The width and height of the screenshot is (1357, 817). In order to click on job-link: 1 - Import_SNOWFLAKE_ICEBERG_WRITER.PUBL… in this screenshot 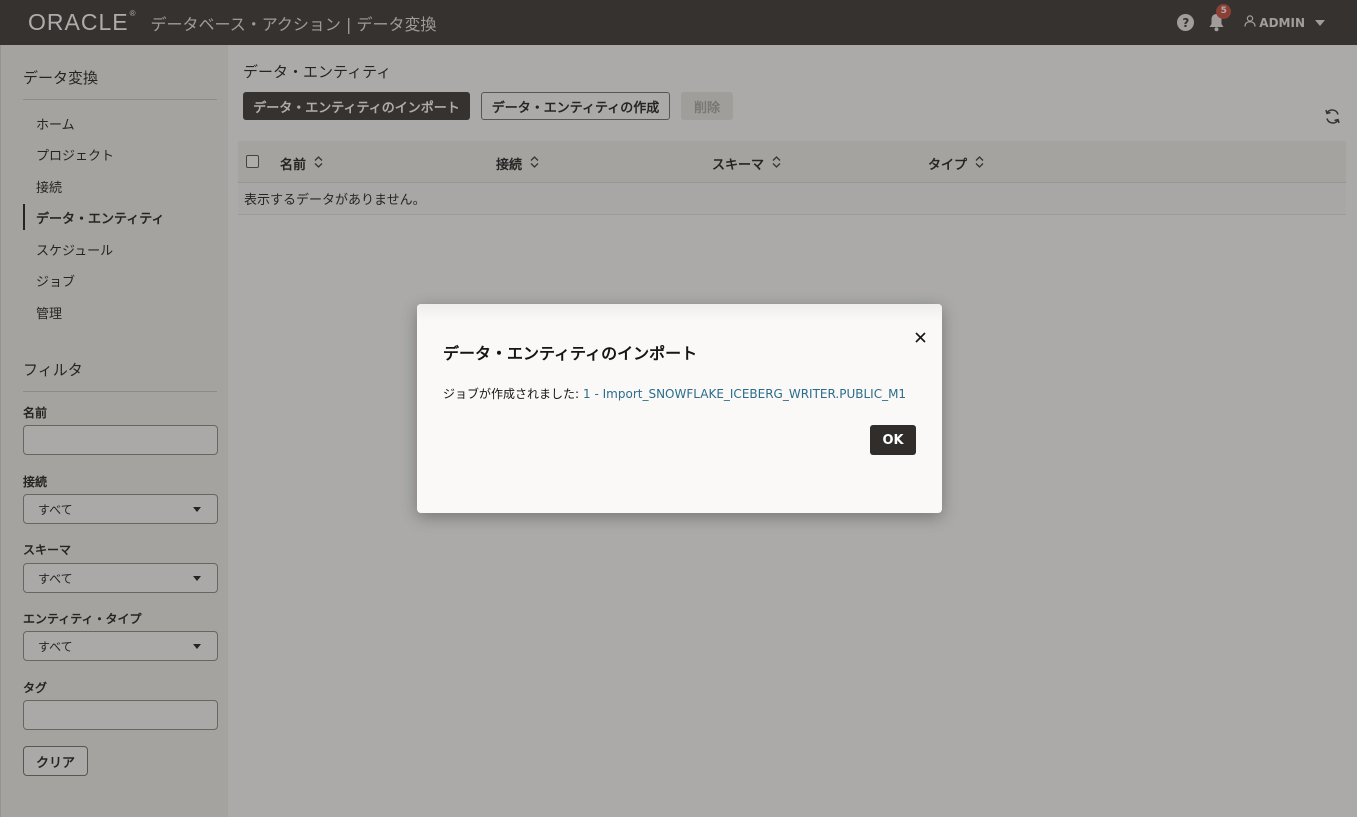, I will do `click(744, 394)`.